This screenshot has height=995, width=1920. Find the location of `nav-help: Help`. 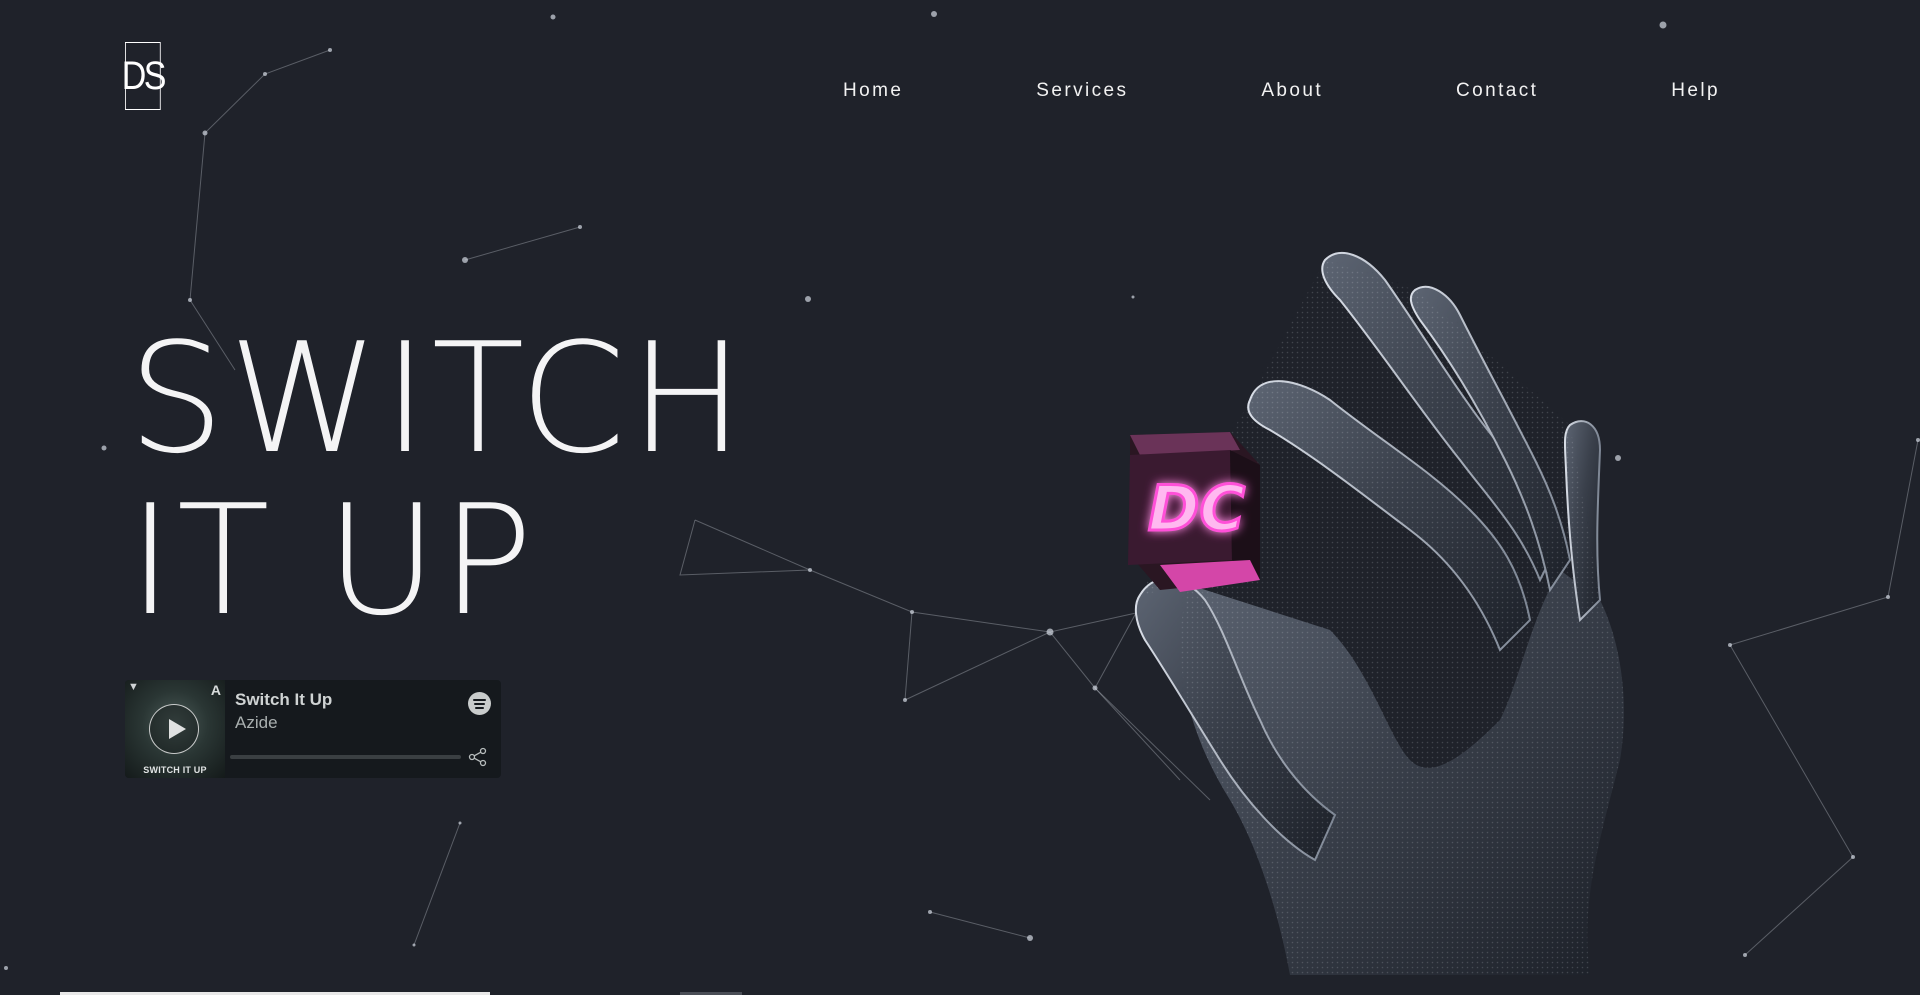

nav-help: Help is located at coordinates (1695, 91).